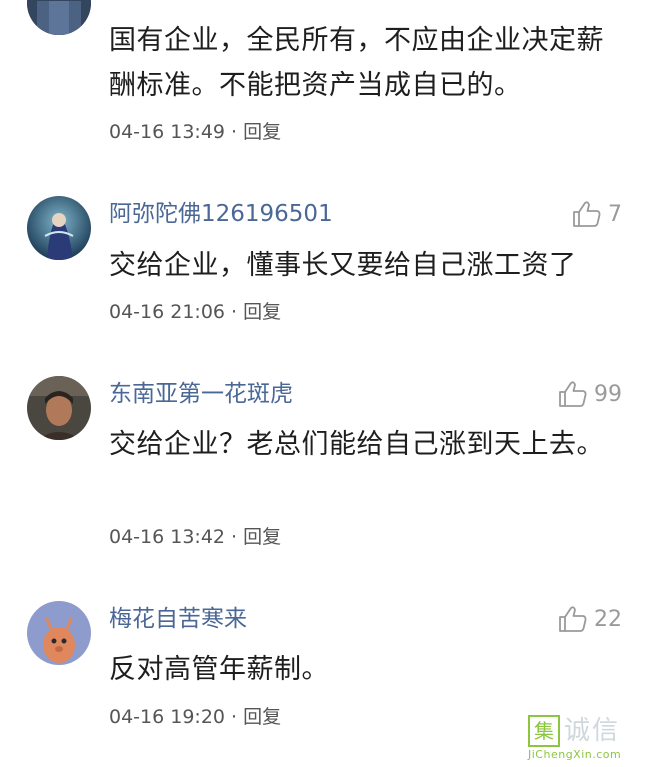 This screenshot has height=767, width=650. I want to click on comment-meta: 04-16 13:42 · 回复, so click(195, 537).